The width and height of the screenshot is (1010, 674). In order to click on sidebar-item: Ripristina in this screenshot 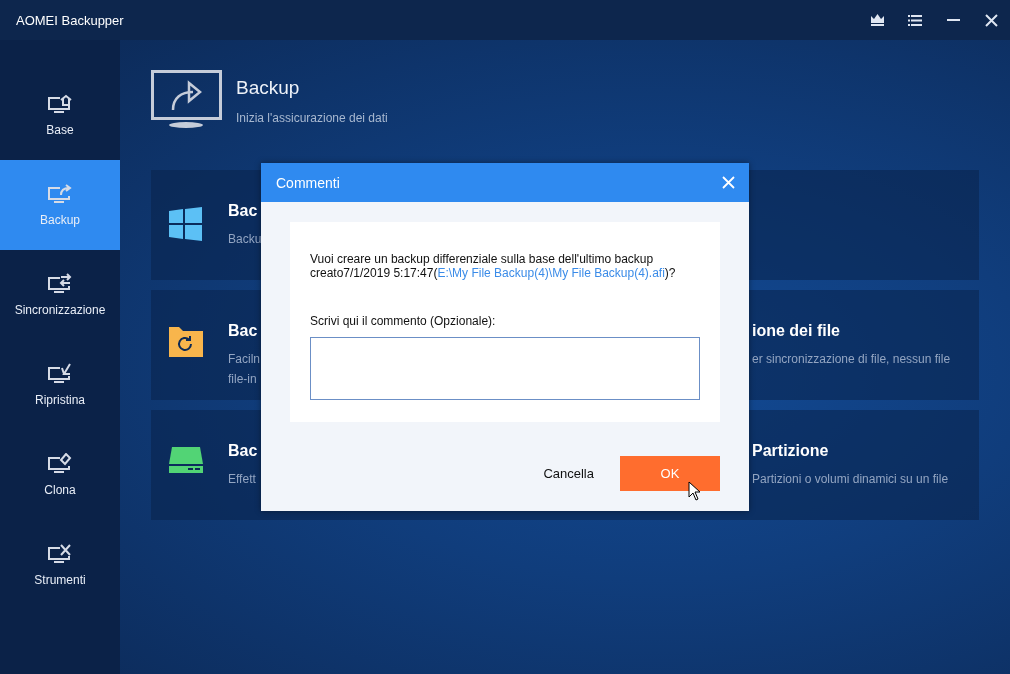, I will do `click(60, 385)`.